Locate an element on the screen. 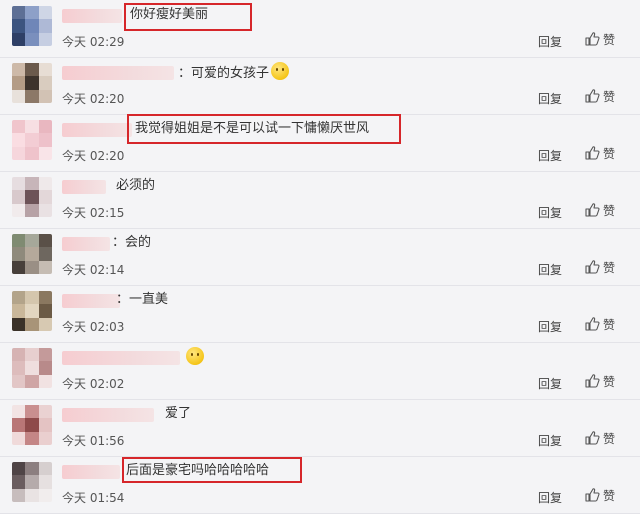  comment-text is located at coordinates (194, 358).